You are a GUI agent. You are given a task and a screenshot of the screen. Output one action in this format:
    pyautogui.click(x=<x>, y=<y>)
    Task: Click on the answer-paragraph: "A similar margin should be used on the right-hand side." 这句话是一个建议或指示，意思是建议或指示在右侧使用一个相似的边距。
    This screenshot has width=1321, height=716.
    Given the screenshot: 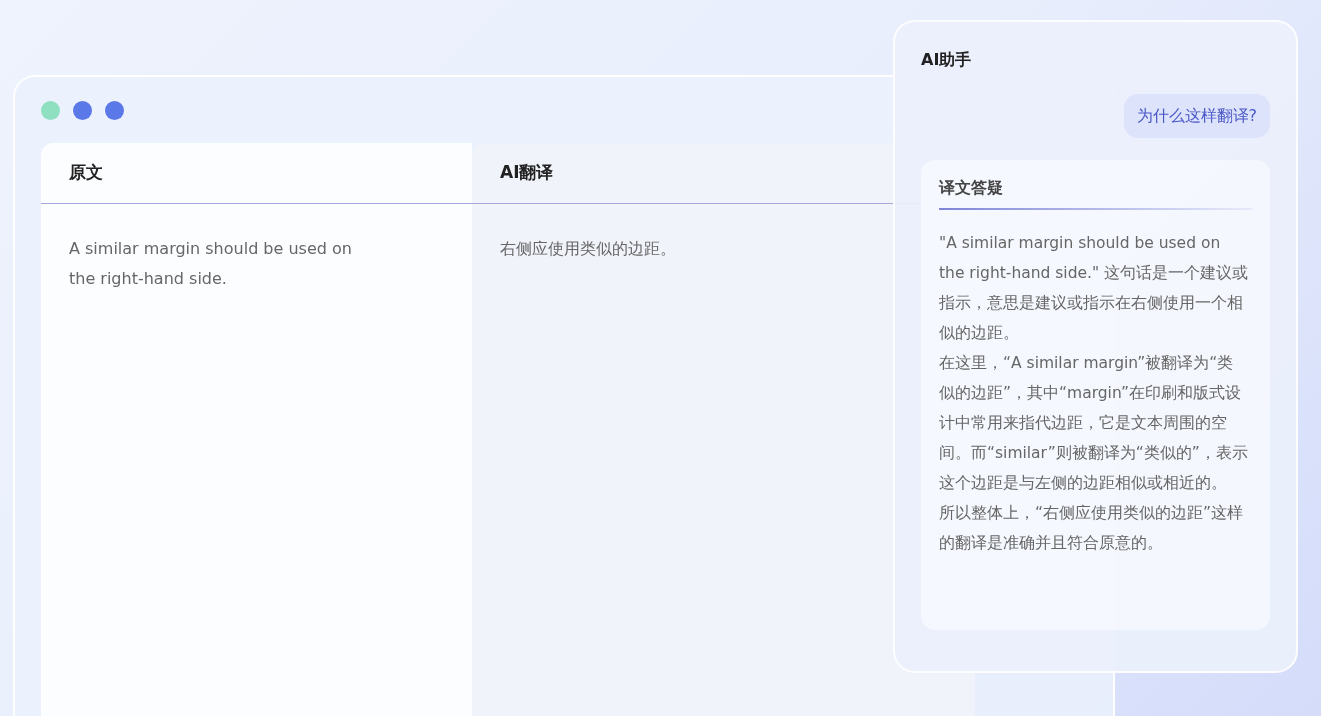 What is the action you would take?
    pyautogui.click(x=1094, y=288)
    